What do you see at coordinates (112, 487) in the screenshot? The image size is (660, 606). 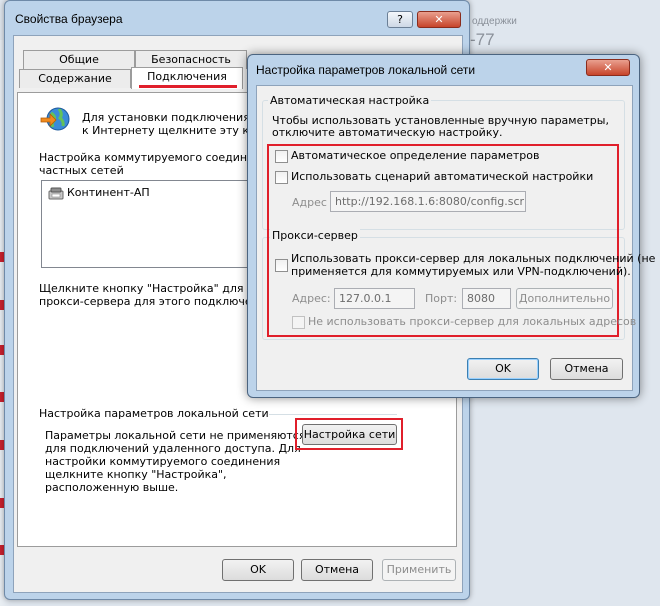 I see `lan-desc-line5: расположенную выше.` at bounding box center [112, 487].